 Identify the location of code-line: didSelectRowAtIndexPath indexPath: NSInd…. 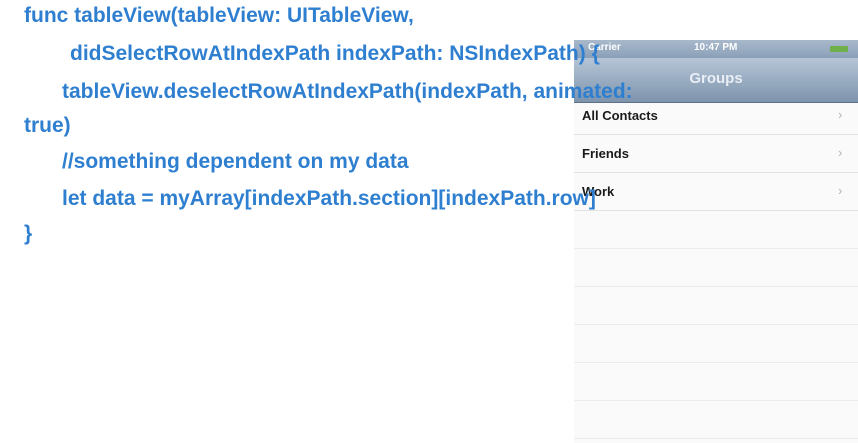
(335, 53).